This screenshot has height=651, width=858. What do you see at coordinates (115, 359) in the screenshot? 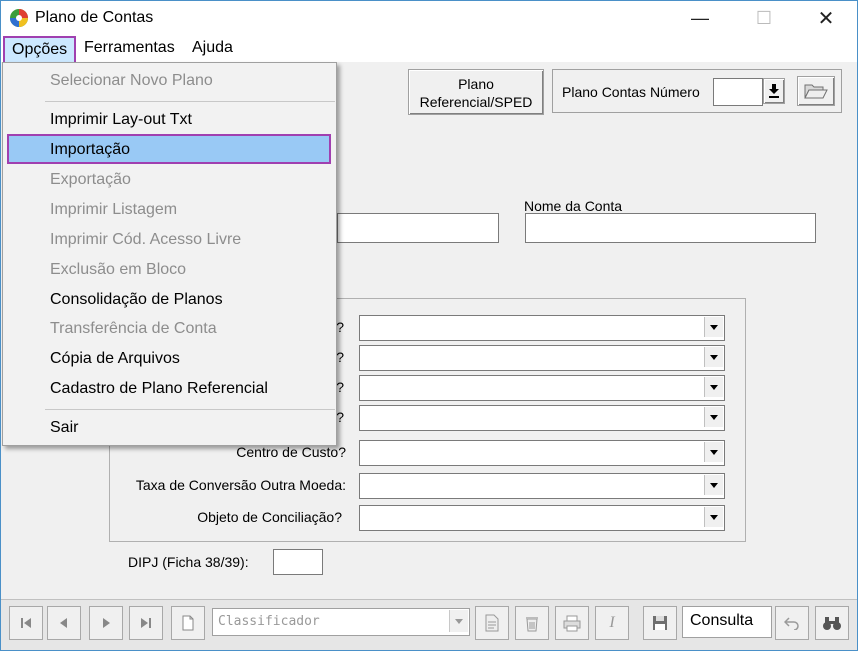
I see `menu-item-copia-de-arquivos: Cópia de Arquivos` at bounding box center [115, 359].